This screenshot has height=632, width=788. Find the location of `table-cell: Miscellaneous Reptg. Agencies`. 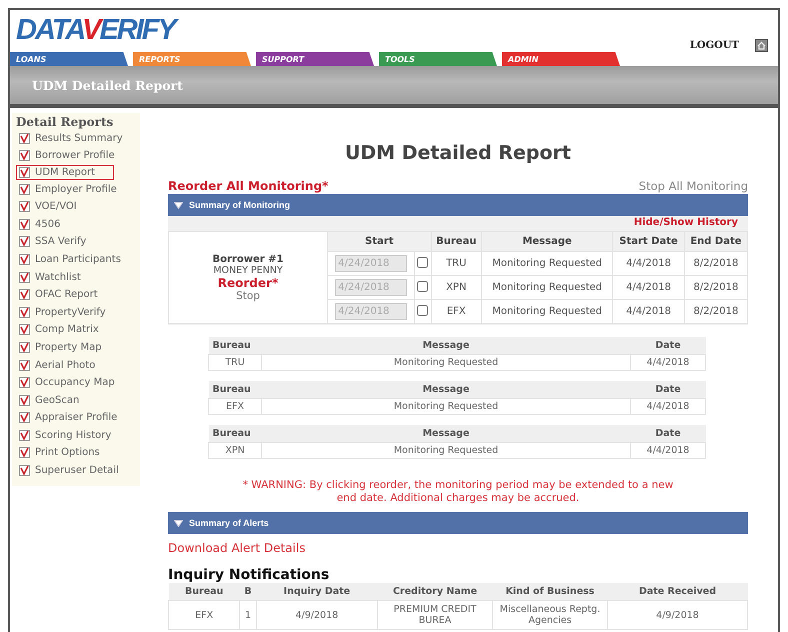

table-cell: Miscellaneous Reptg. Agencies is located at coordinates (550, 615).